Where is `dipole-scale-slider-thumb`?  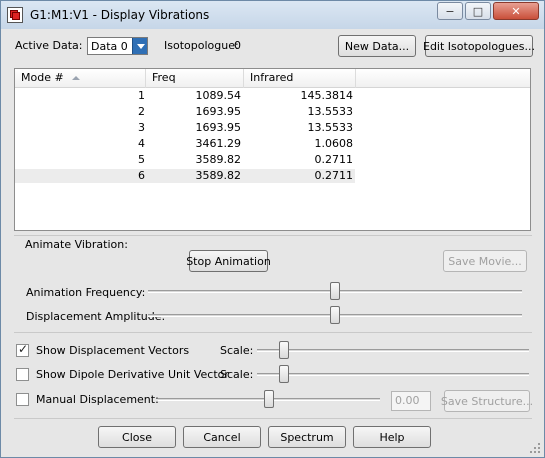 dipole-scale-slider-thumb is located at coordinates (284, 374).